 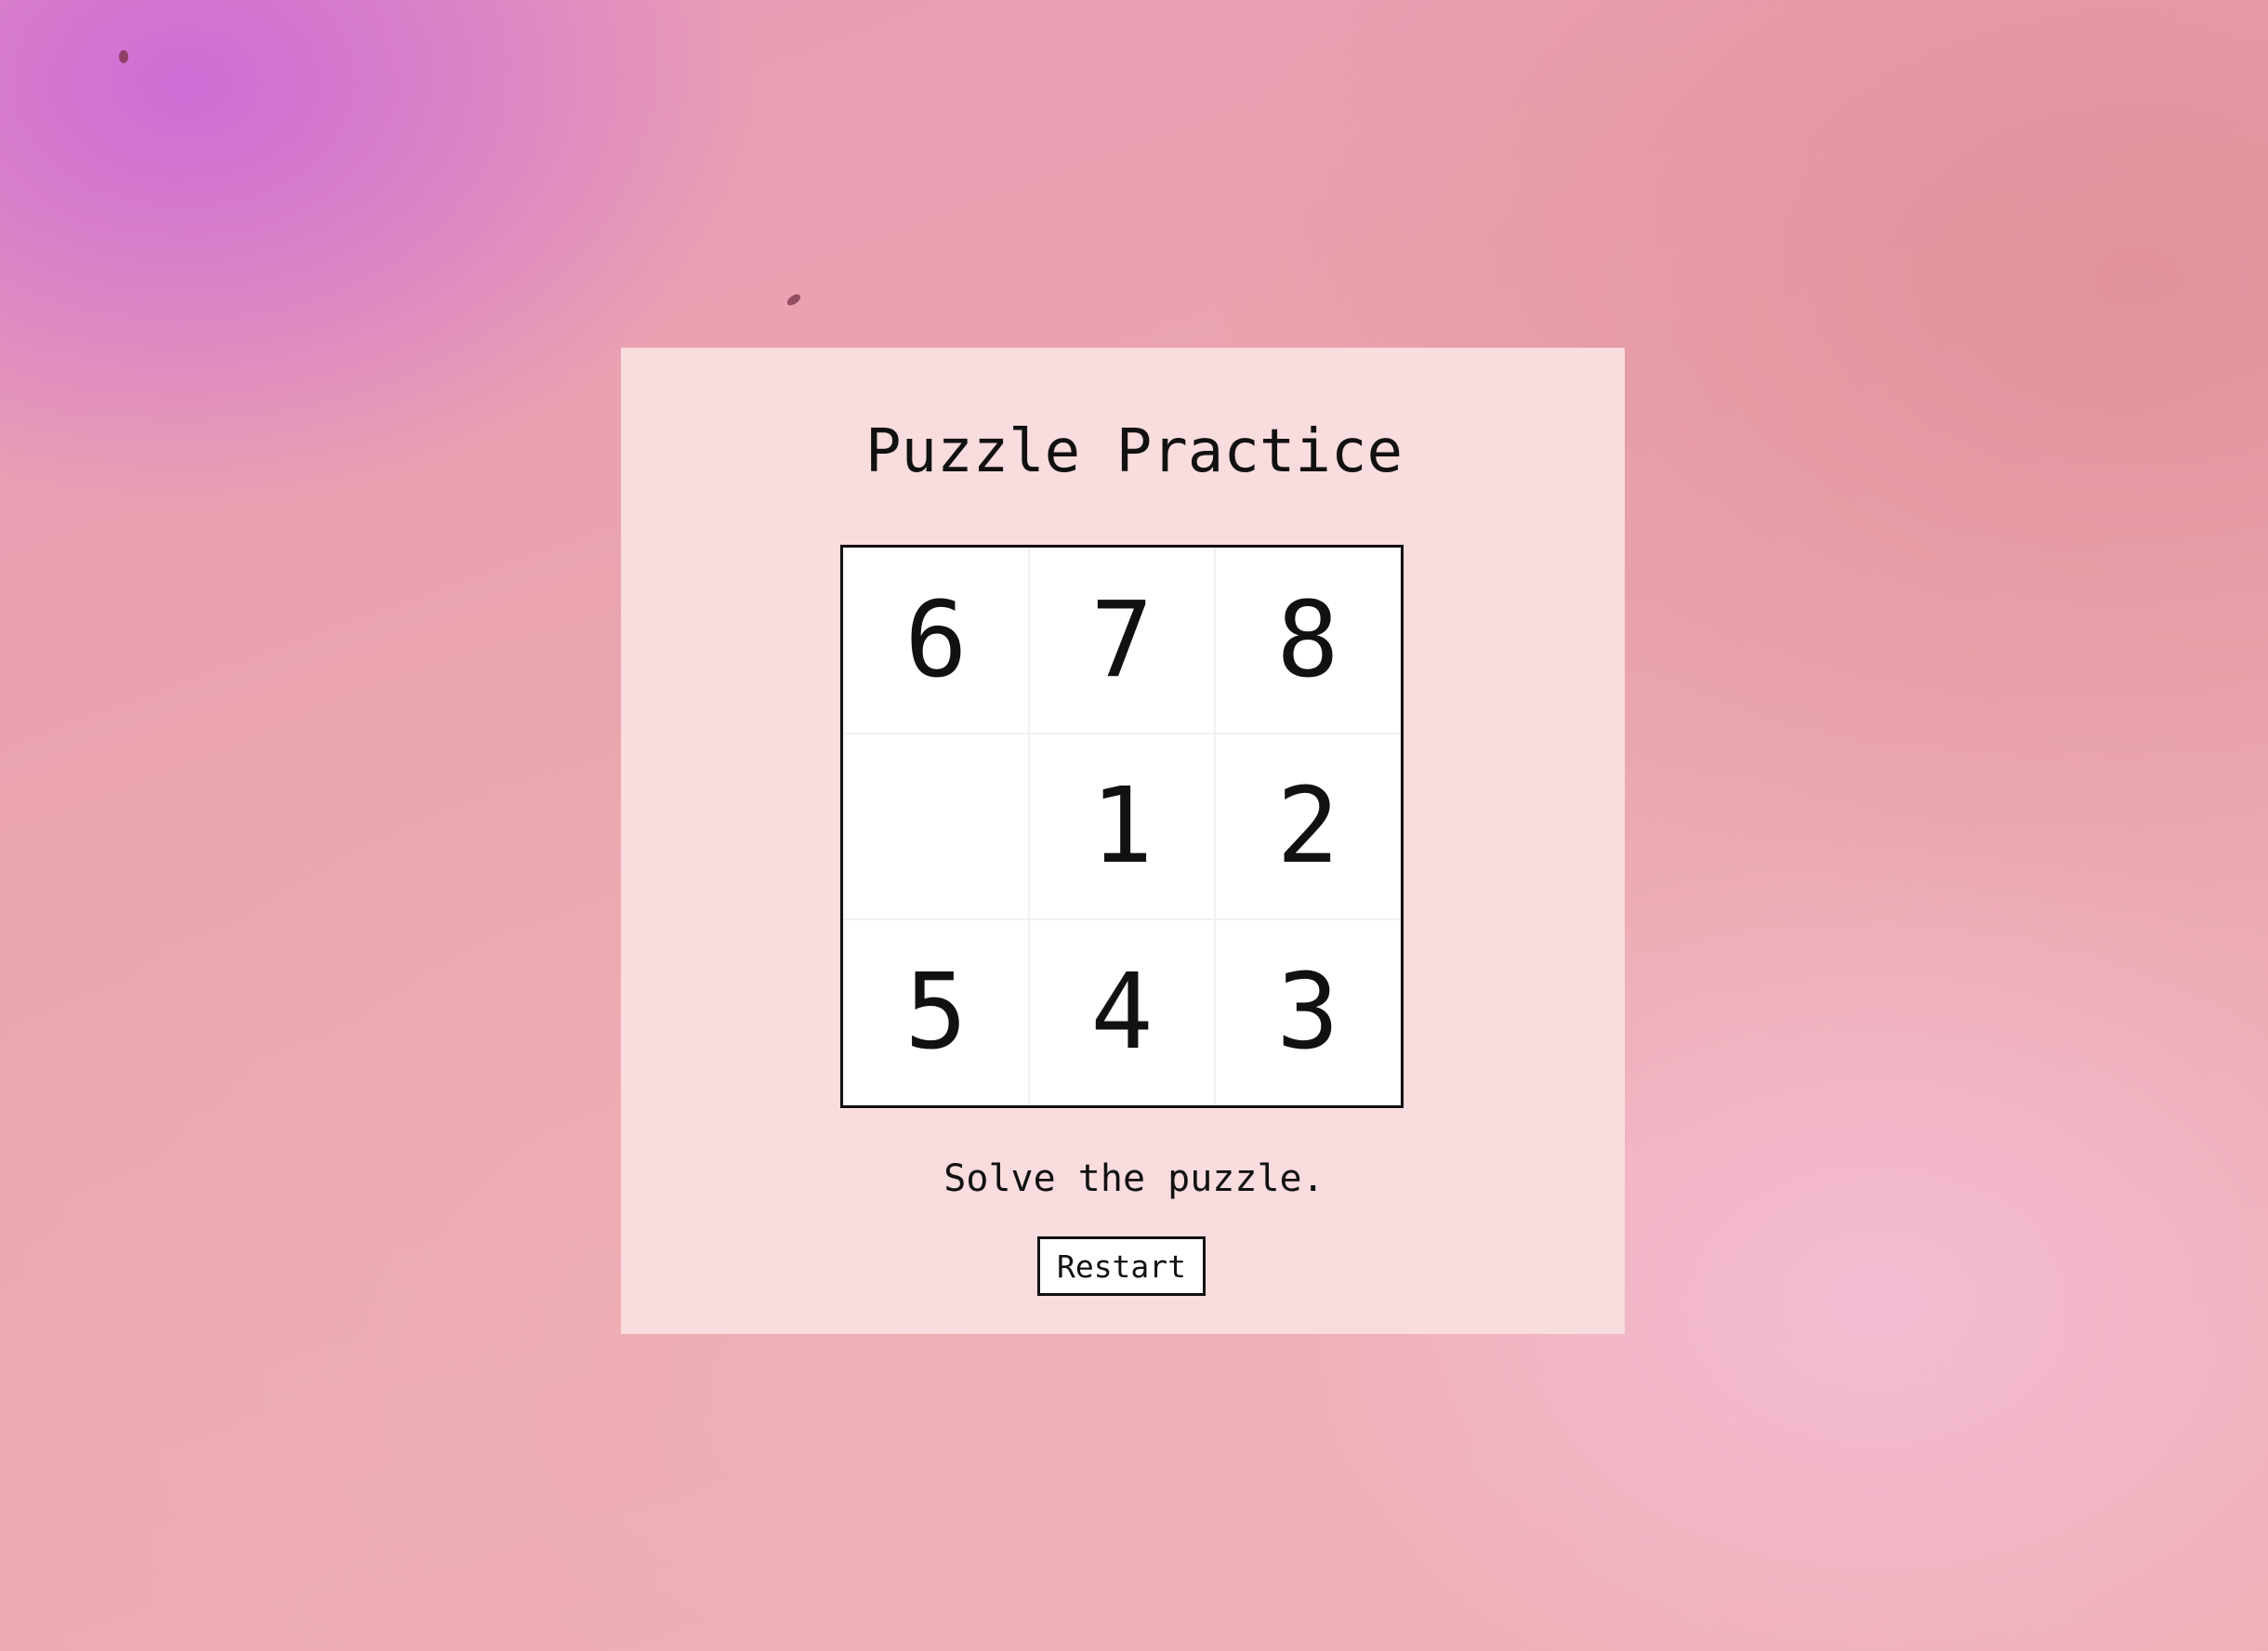 What do you see at coordinates (1121, 1266) in the screenshot?
I see `restart-button: Restart` at bounding box center [1121, 1266].